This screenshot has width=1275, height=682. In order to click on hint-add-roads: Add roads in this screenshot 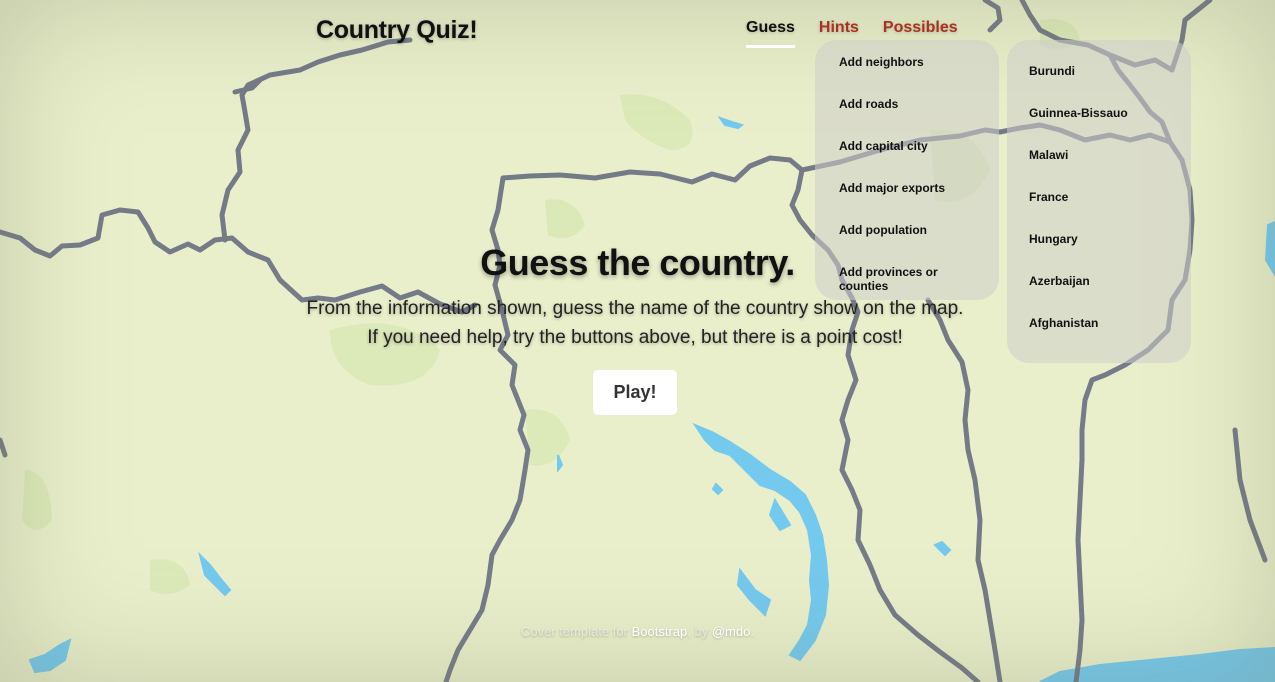, I will do `click(914, 104)`.